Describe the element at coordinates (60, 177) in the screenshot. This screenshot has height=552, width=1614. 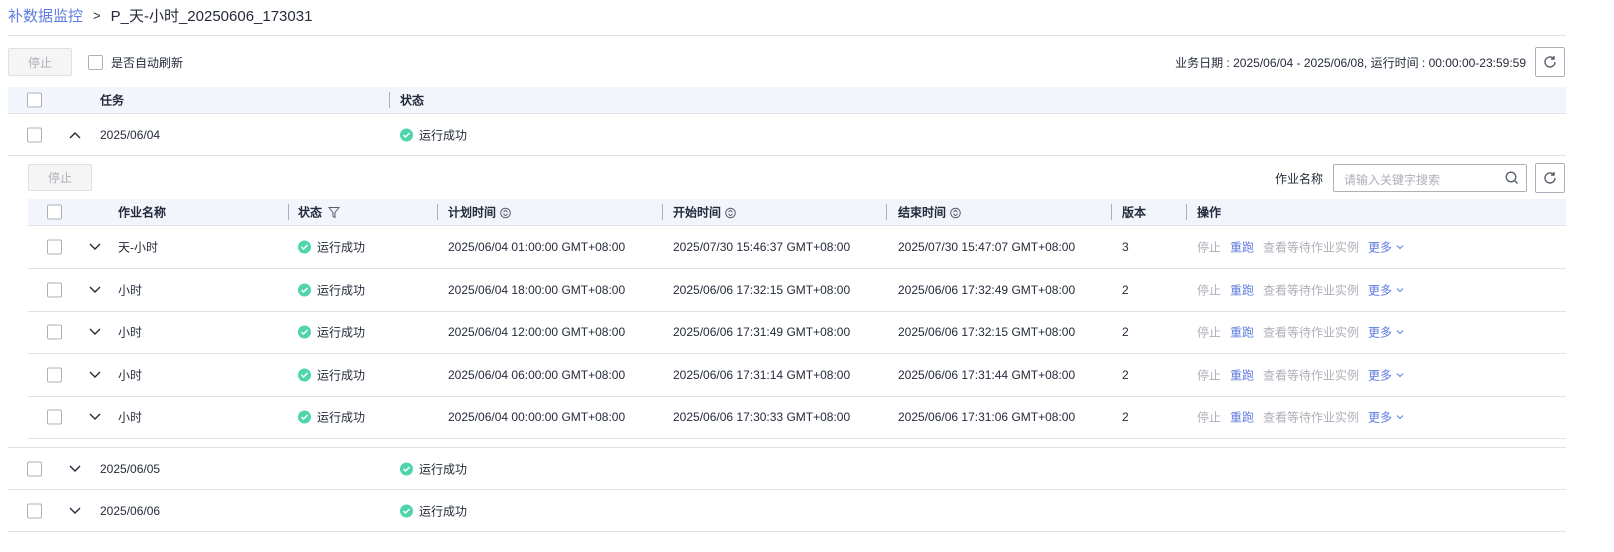
I see `job-stop-button: 停止` at that location.